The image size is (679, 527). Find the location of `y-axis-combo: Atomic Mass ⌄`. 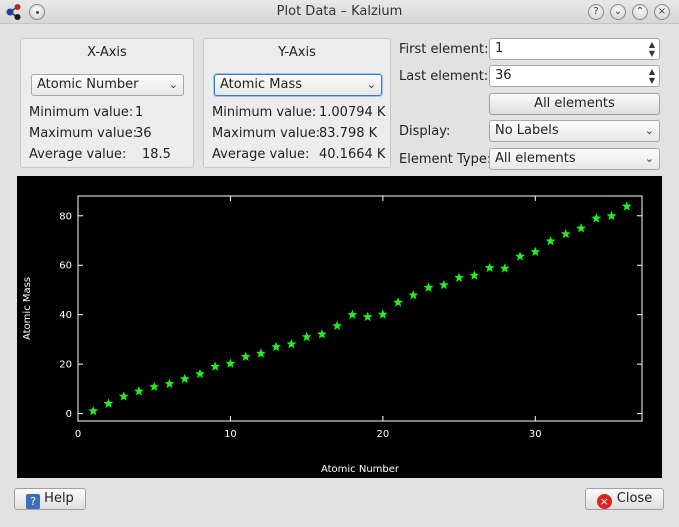

y-axis-combo: Atomic Mass ⌄ is located at coordinates (298, 85).